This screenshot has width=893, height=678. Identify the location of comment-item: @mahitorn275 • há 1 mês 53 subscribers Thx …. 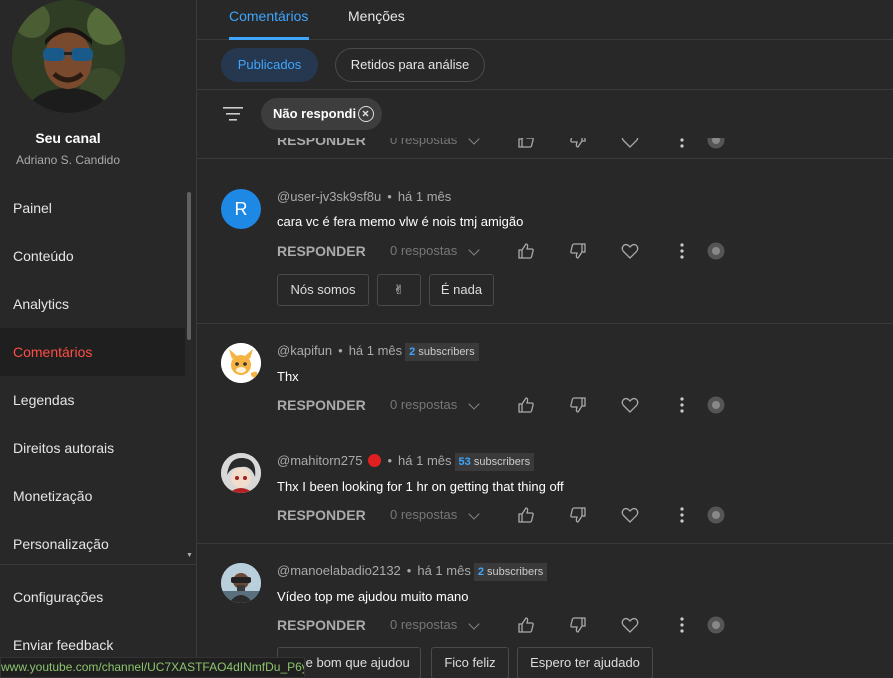
(545, 489).